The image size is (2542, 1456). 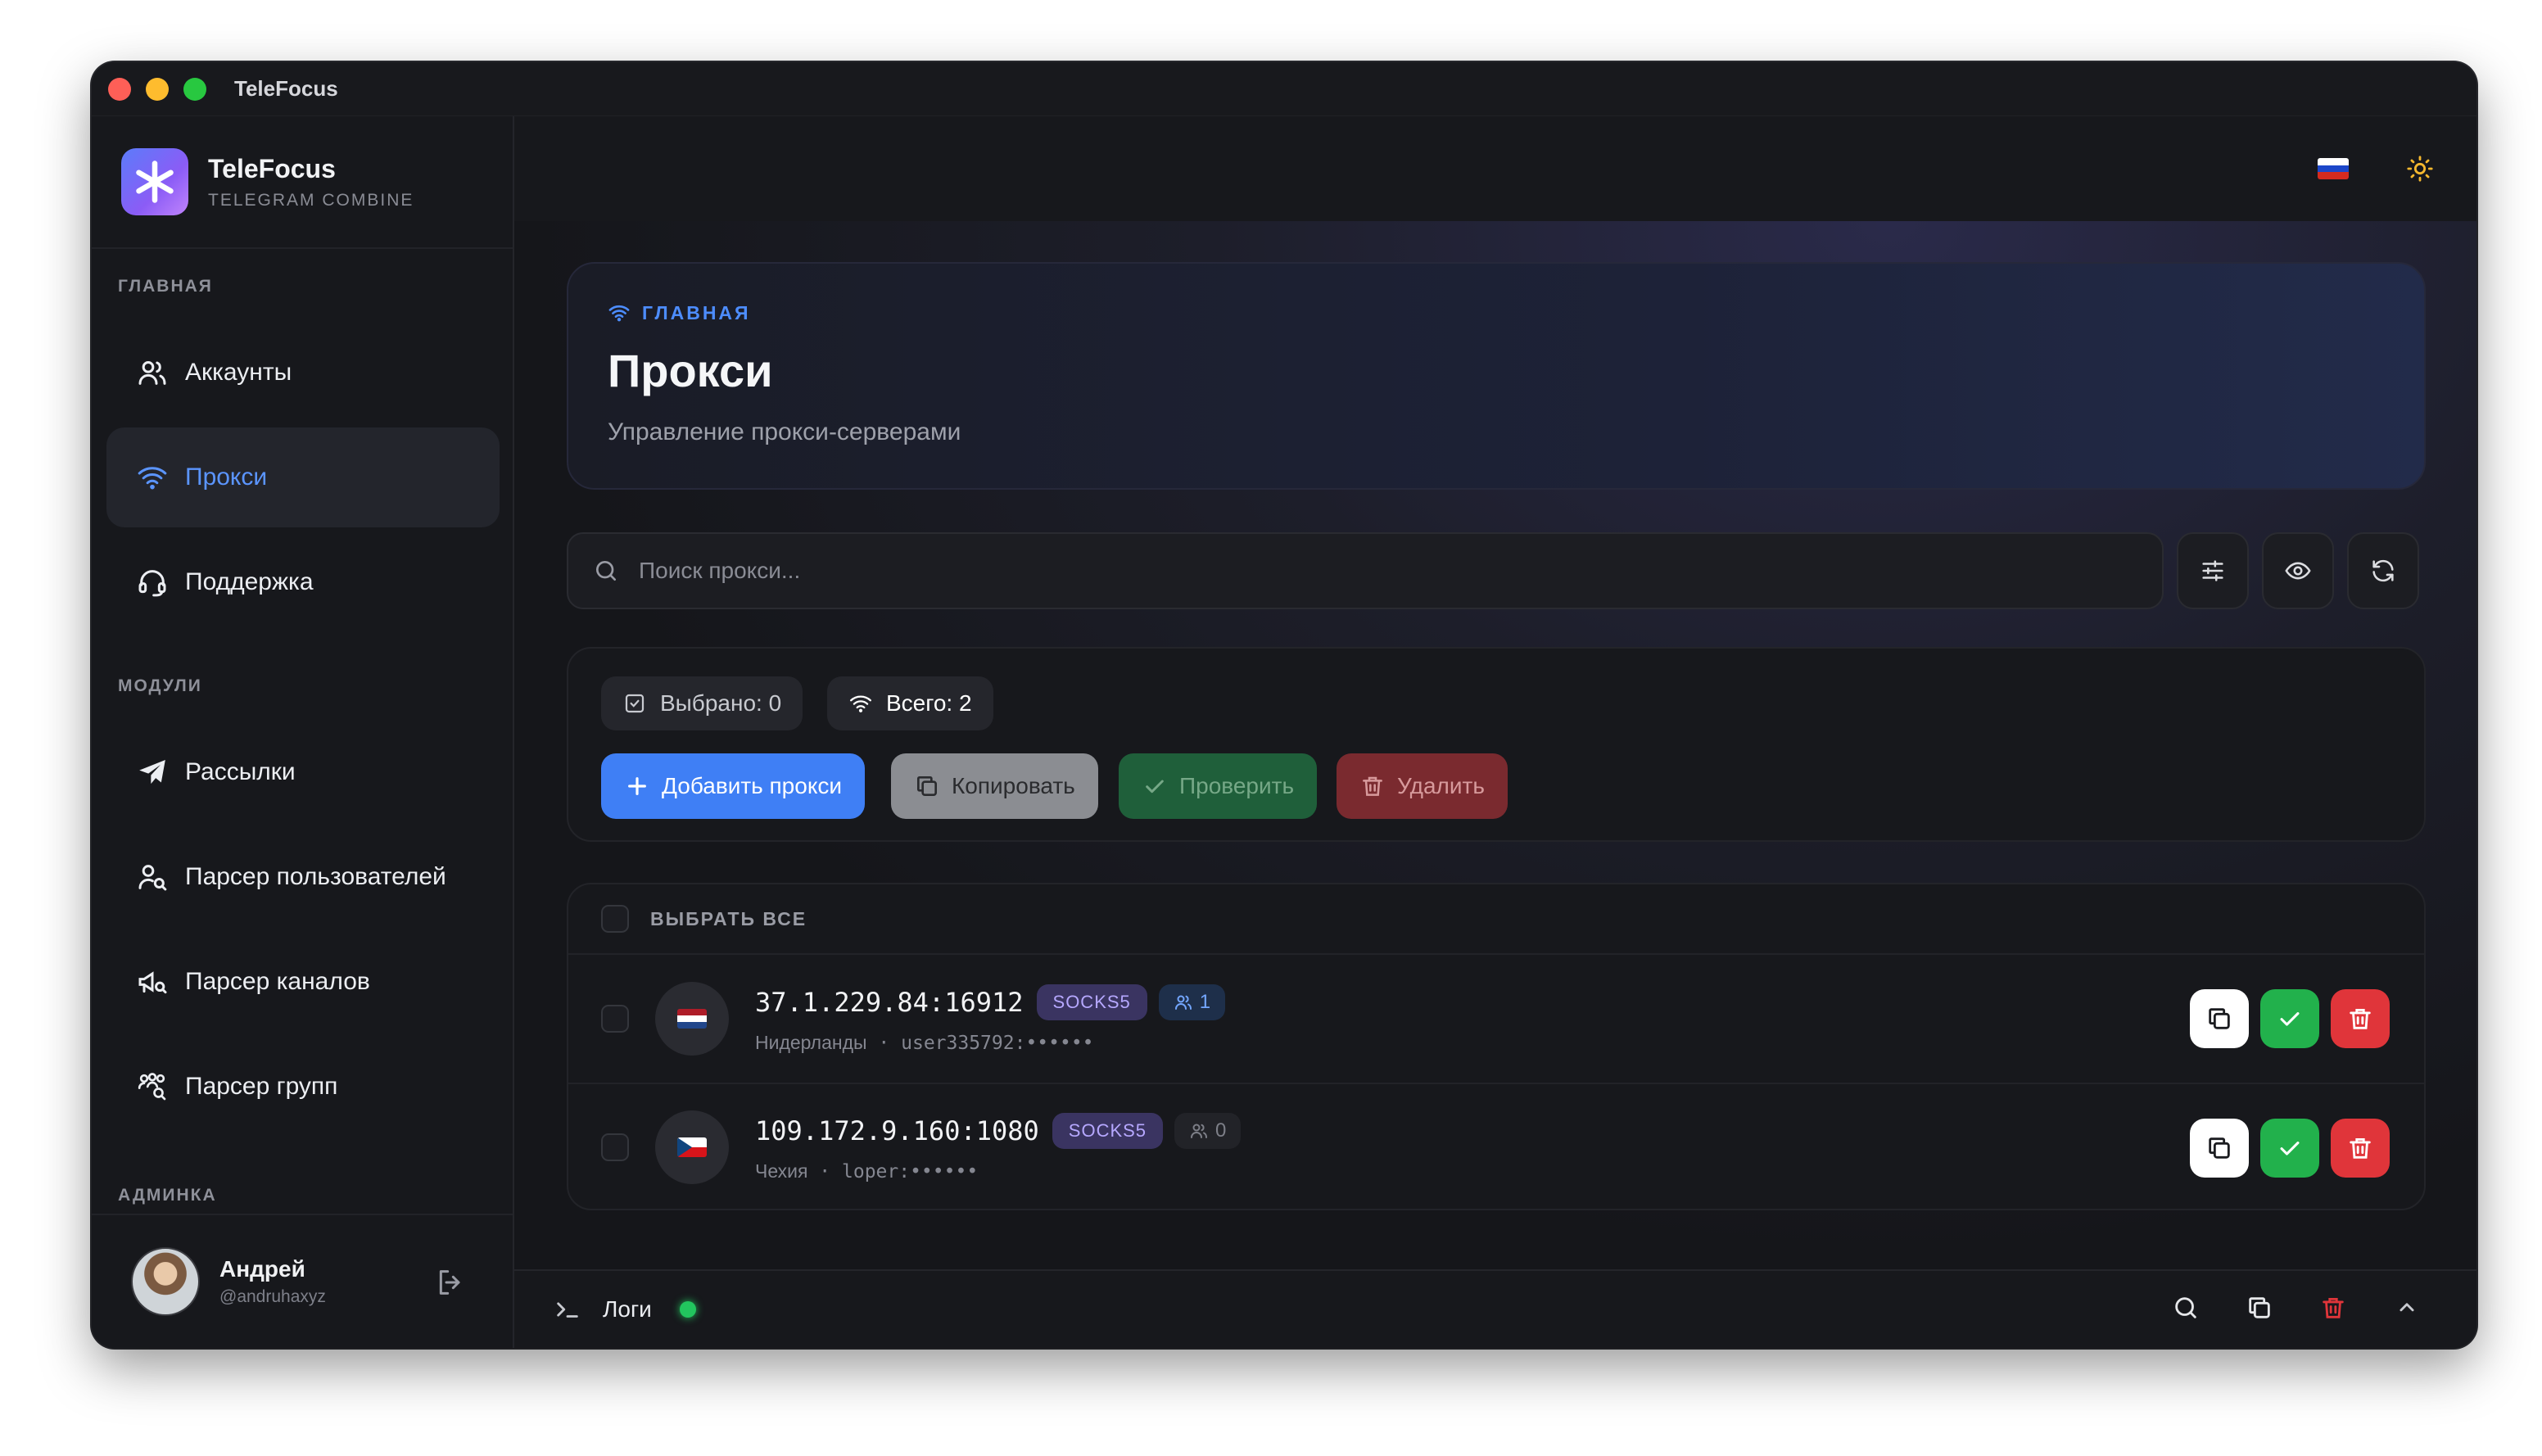 What do you see at coordinates (733, 786) in the screenshot?
I see `add-proxy-button: Добавить прокси` at bounding box center [733, 786].